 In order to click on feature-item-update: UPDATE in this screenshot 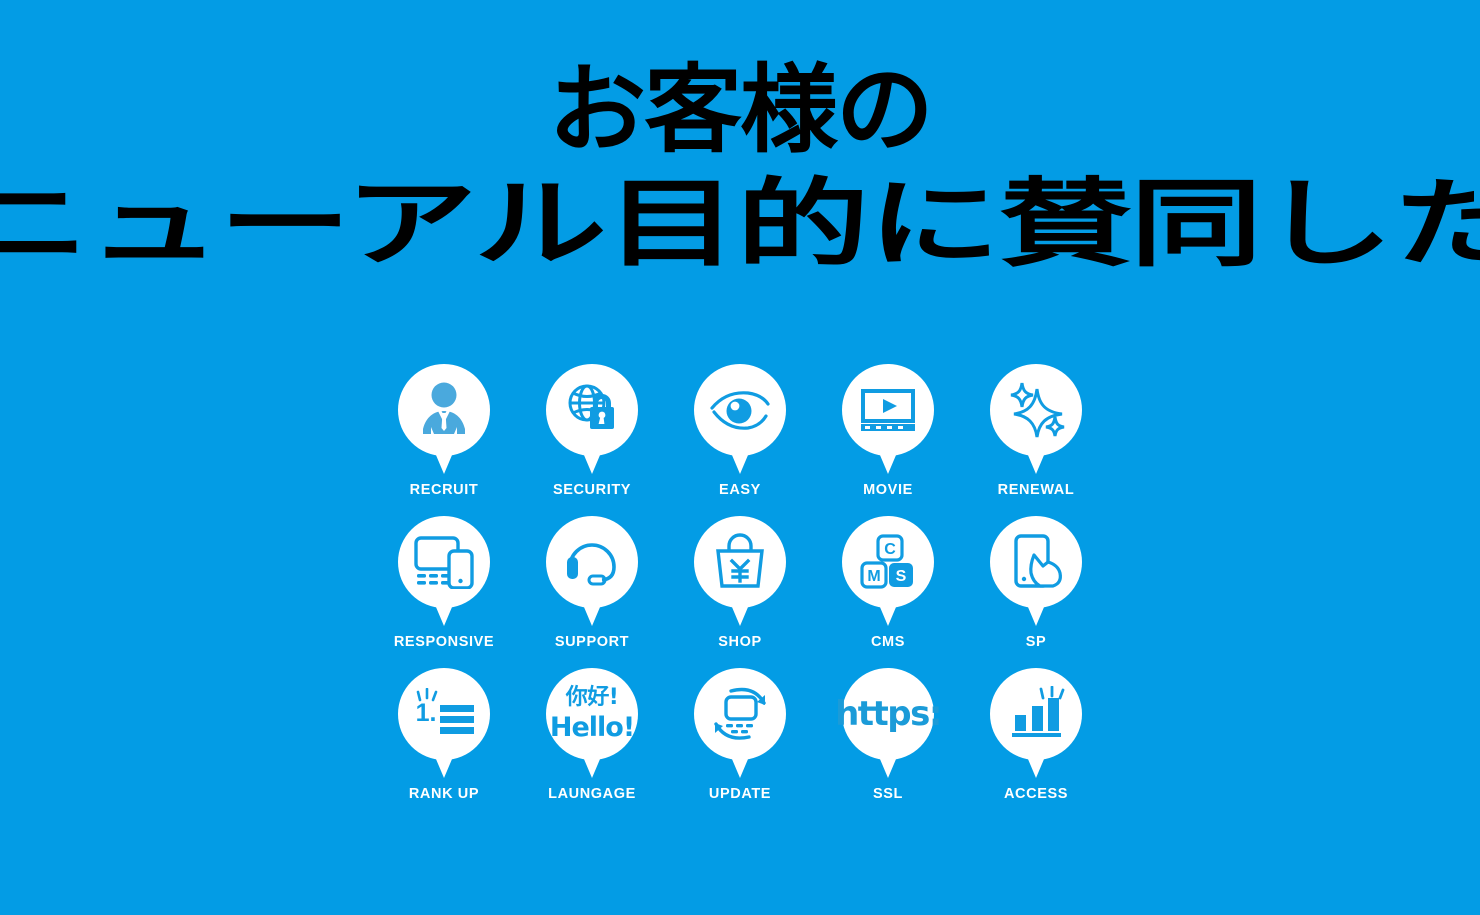, I will do `click(740, 735)`.